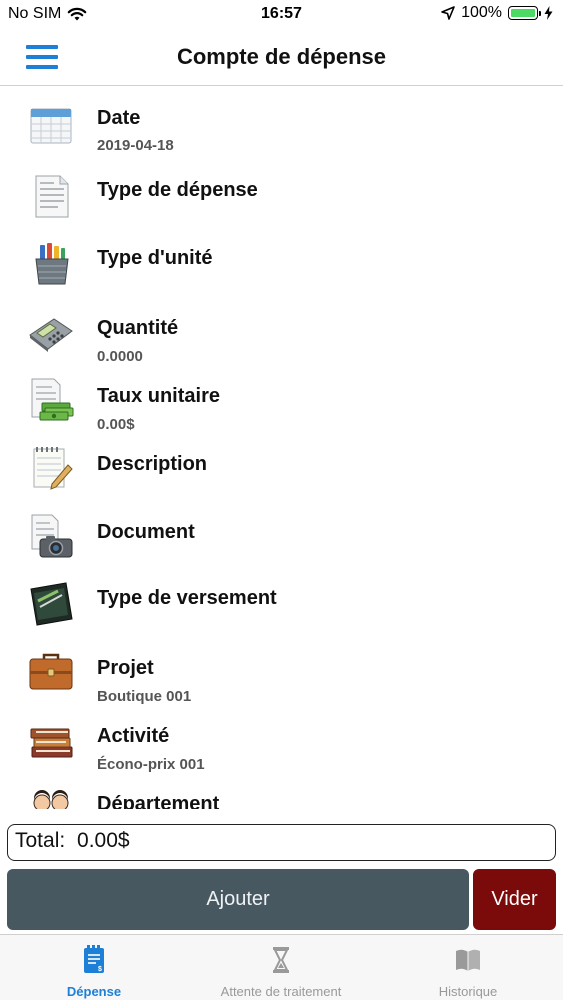  What do you see at coordinates (281, 125) in the screenshot?
I see `form-row-date: Date 2019-04-18` at bounding box center [281, 125].